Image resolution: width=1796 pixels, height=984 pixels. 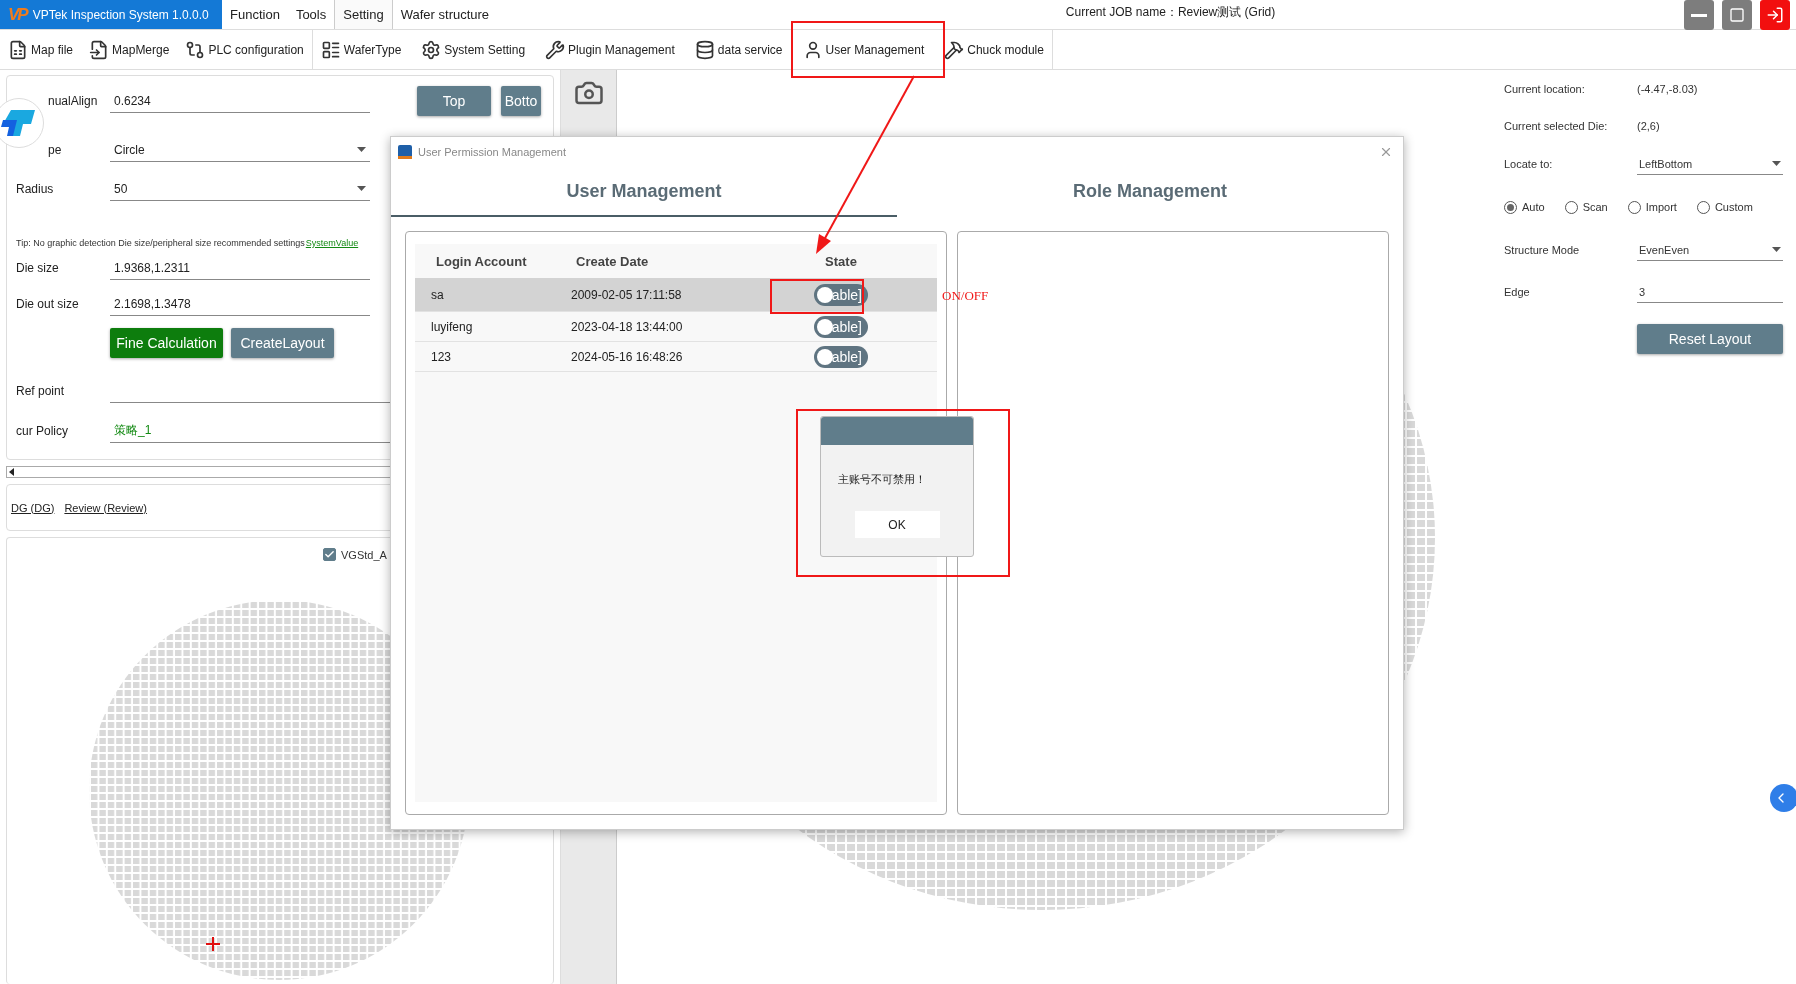 What do you see at coordinates (1710, 250) in the screenshot?
I see `dropdown-field: EvenEven` at bounding box center [1710, 250].